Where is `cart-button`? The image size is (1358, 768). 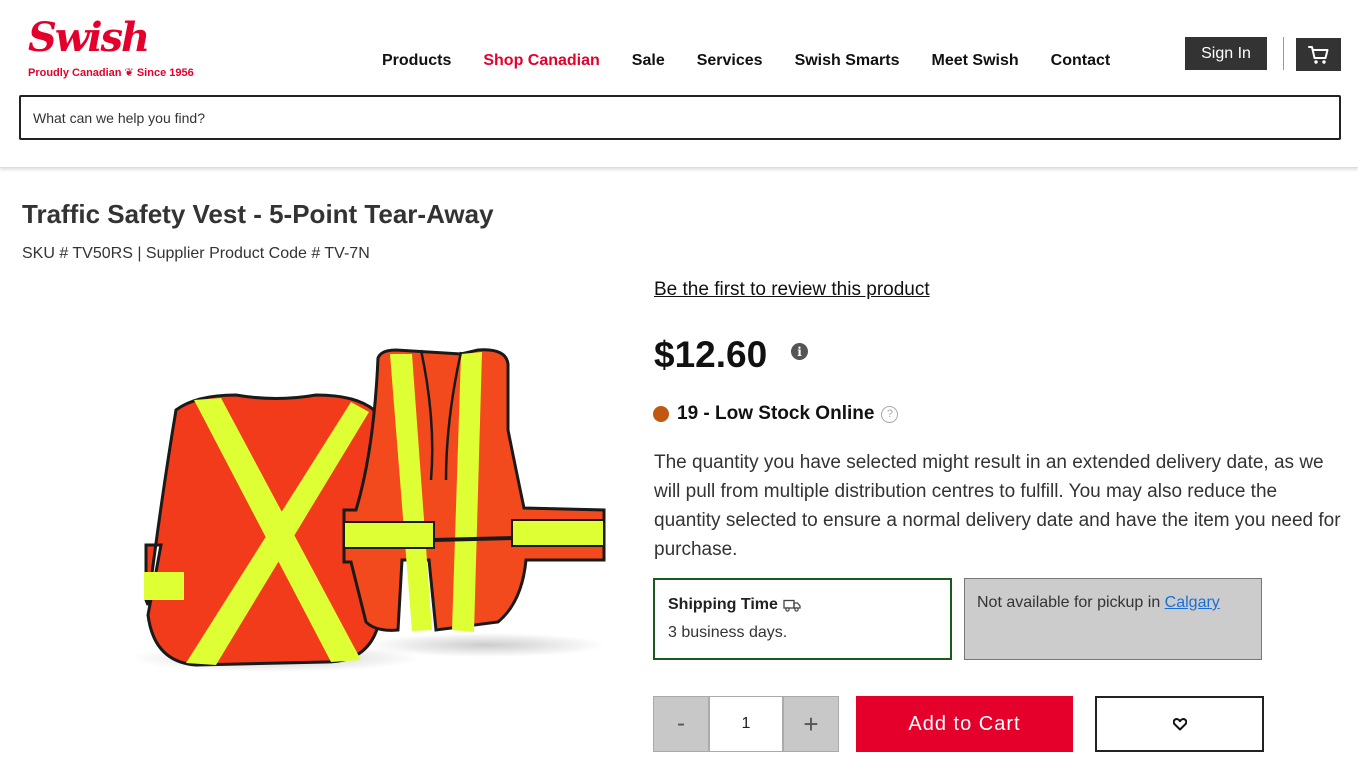 cart-button is located at coordinates (1318, 54).